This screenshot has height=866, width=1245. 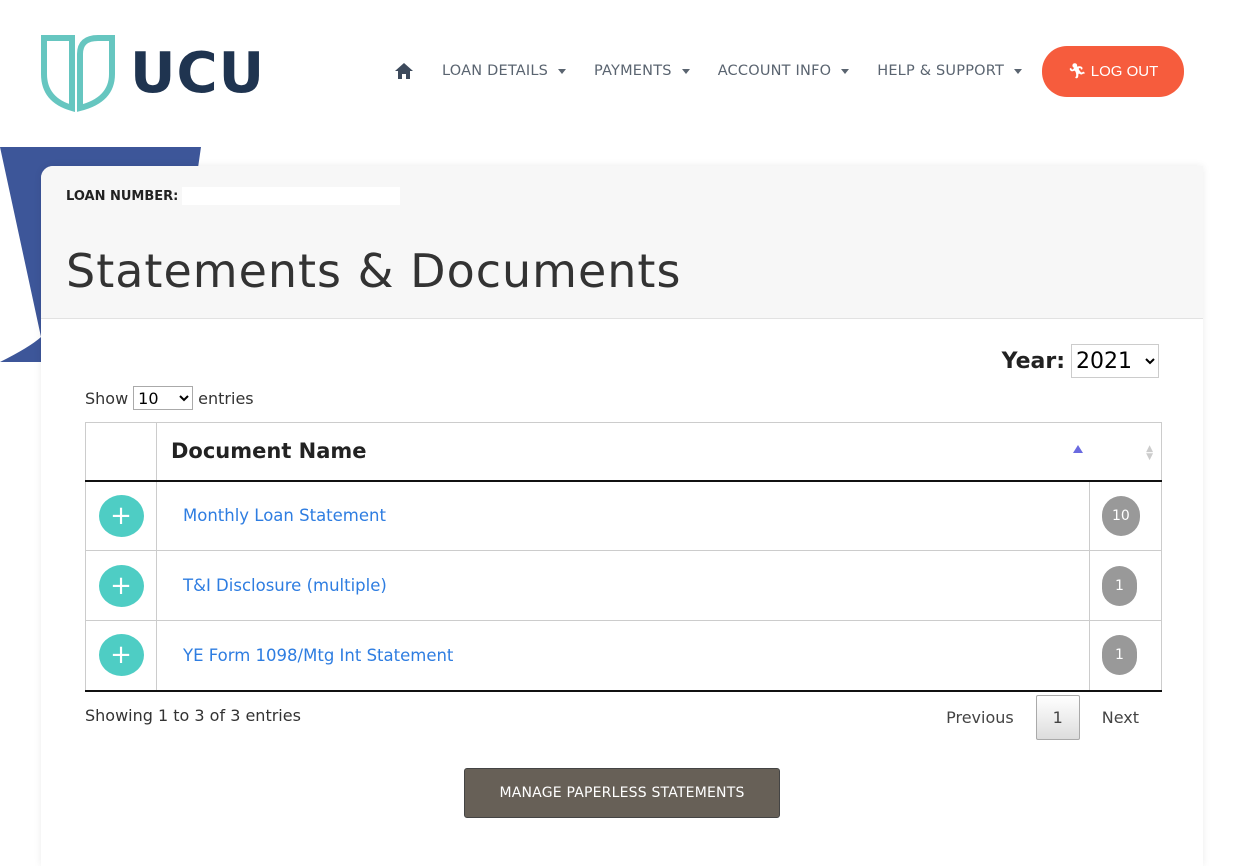 I want to click on document-link: T&I Disclosure (multiple), so click(x=272, y=585).